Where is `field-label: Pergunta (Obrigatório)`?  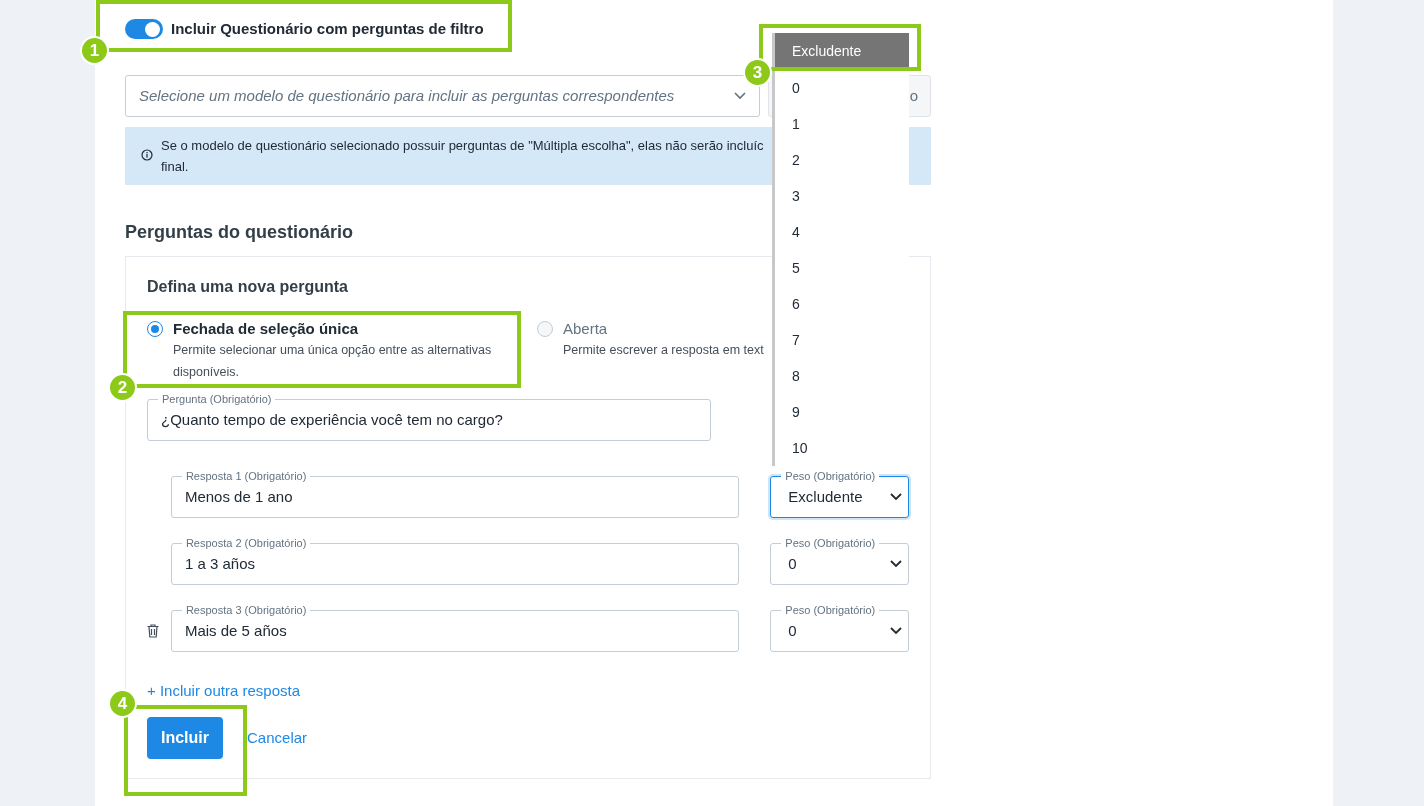
field-label: Pergunta (Obrigatório) is located at coordinates (217, 399).